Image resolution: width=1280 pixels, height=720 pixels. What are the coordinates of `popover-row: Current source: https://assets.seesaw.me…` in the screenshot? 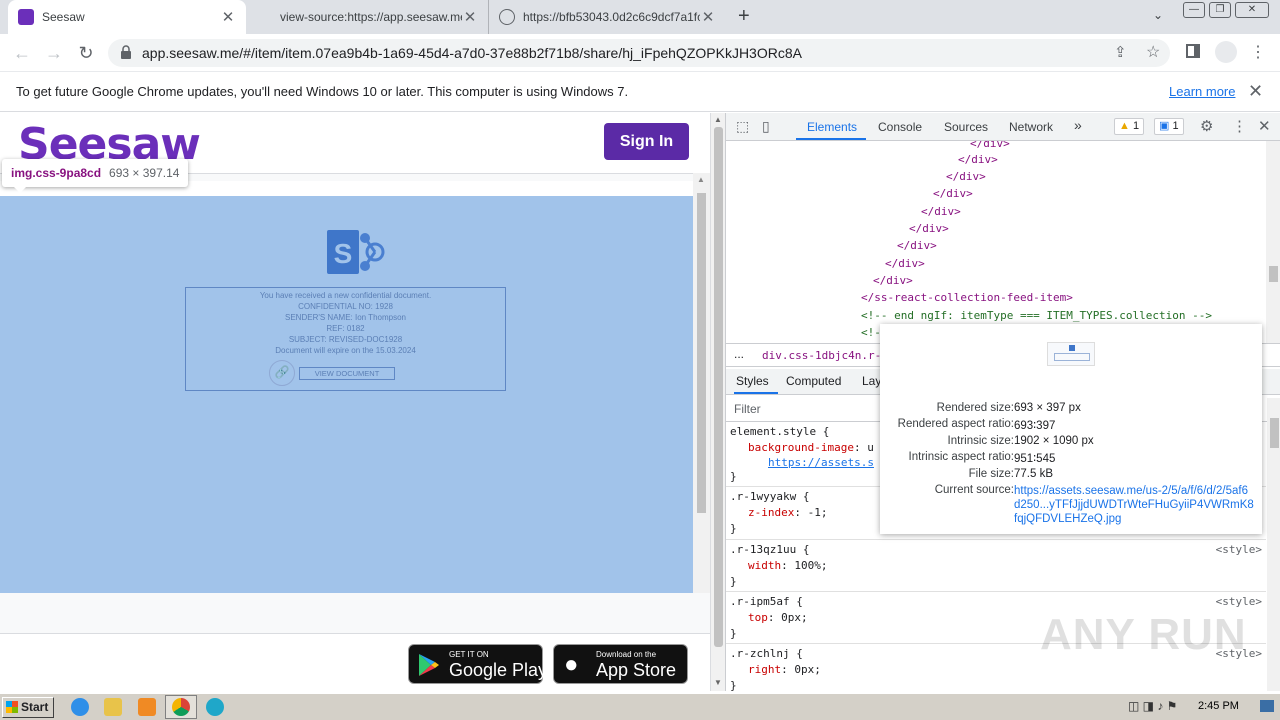 It's located at (1071, 504).